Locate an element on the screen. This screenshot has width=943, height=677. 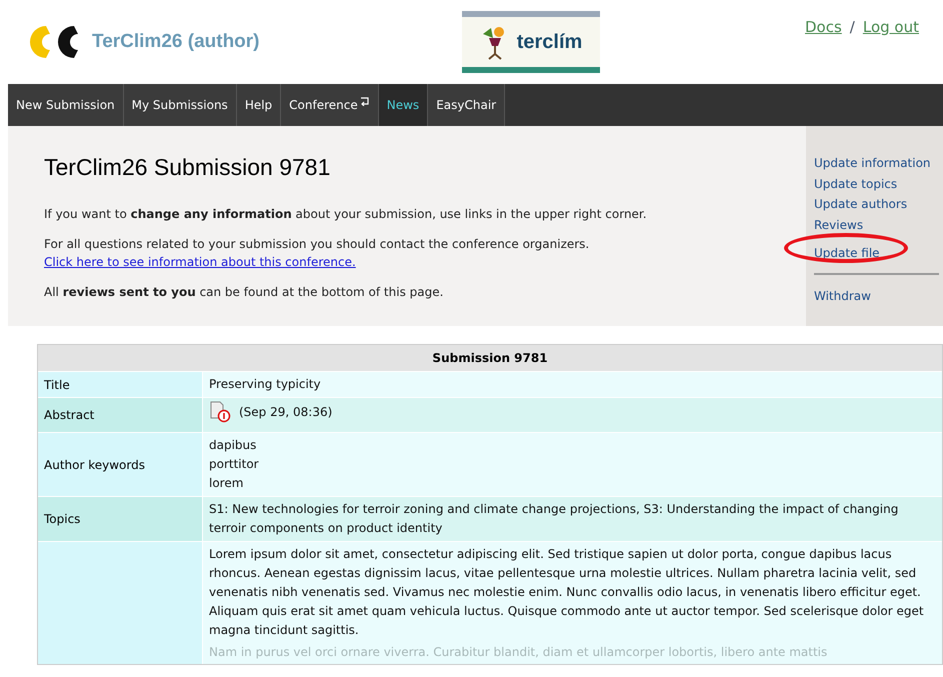
side-link: Update authors is located at coordinates (861, 204).